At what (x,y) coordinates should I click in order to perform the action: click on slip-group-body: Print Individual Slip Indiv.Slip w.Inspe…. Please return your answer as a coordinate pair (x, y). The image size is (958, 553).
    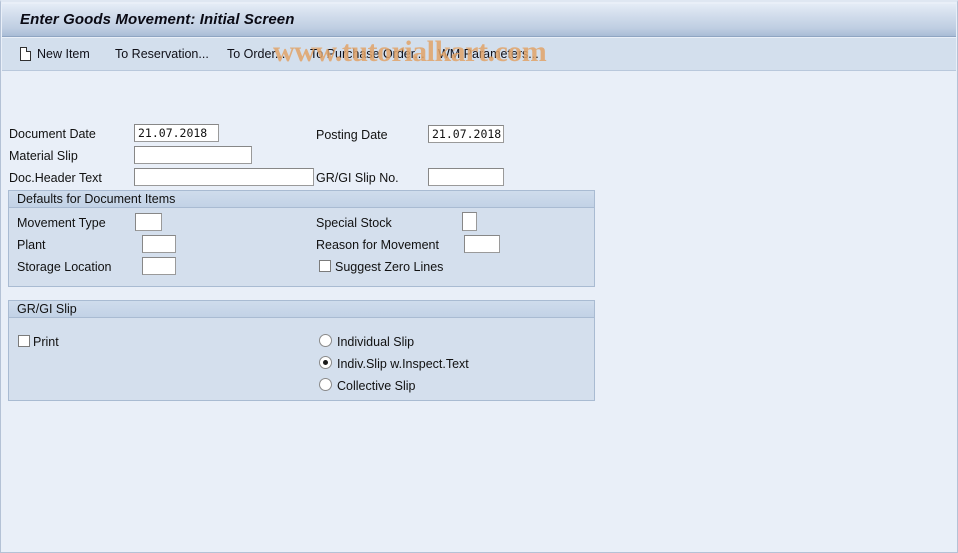
    Looking at the image, I should click on (301, 359).